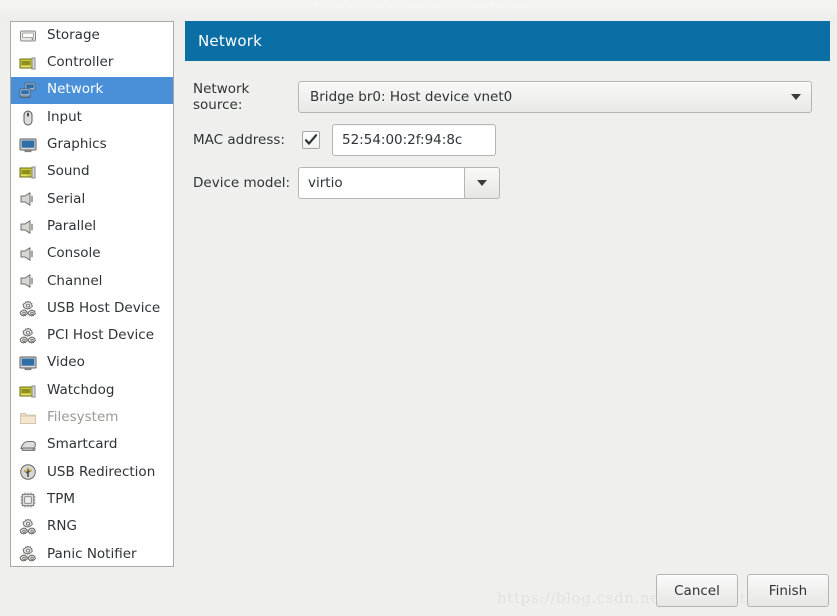  What do you see at coordinates (92, 171) in the screenshot?
I see `sidebar-item-sound: Sound` at bounding box center [92, 171].